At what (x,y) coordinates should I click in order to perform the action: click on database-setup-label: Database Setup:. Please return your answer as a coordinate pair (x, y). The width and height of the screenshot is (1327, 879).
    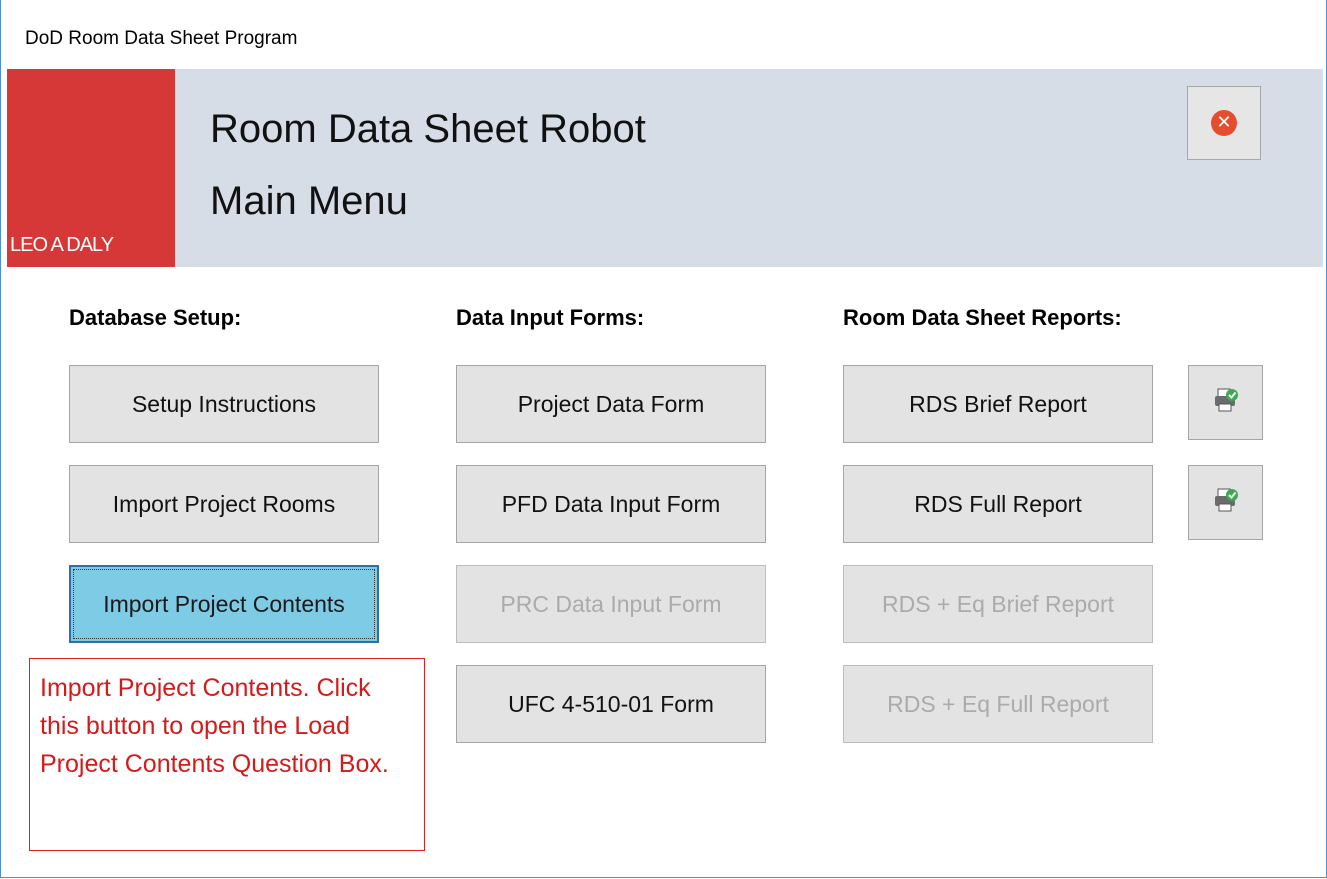
    Looking at the image, I should click on (155, 317).